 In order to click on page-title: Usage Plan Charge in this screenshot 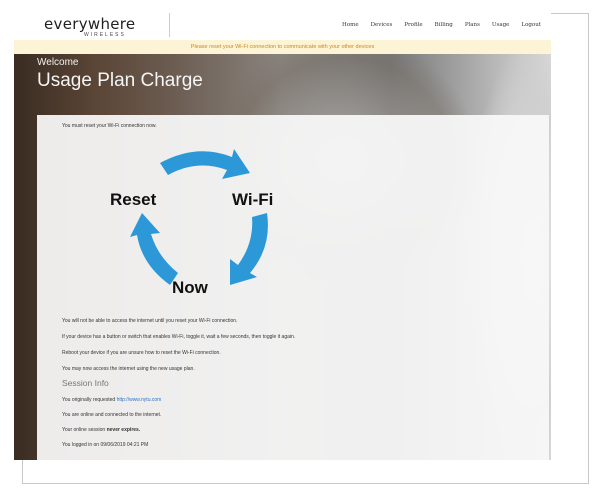, I will do `click(120, 80)`.